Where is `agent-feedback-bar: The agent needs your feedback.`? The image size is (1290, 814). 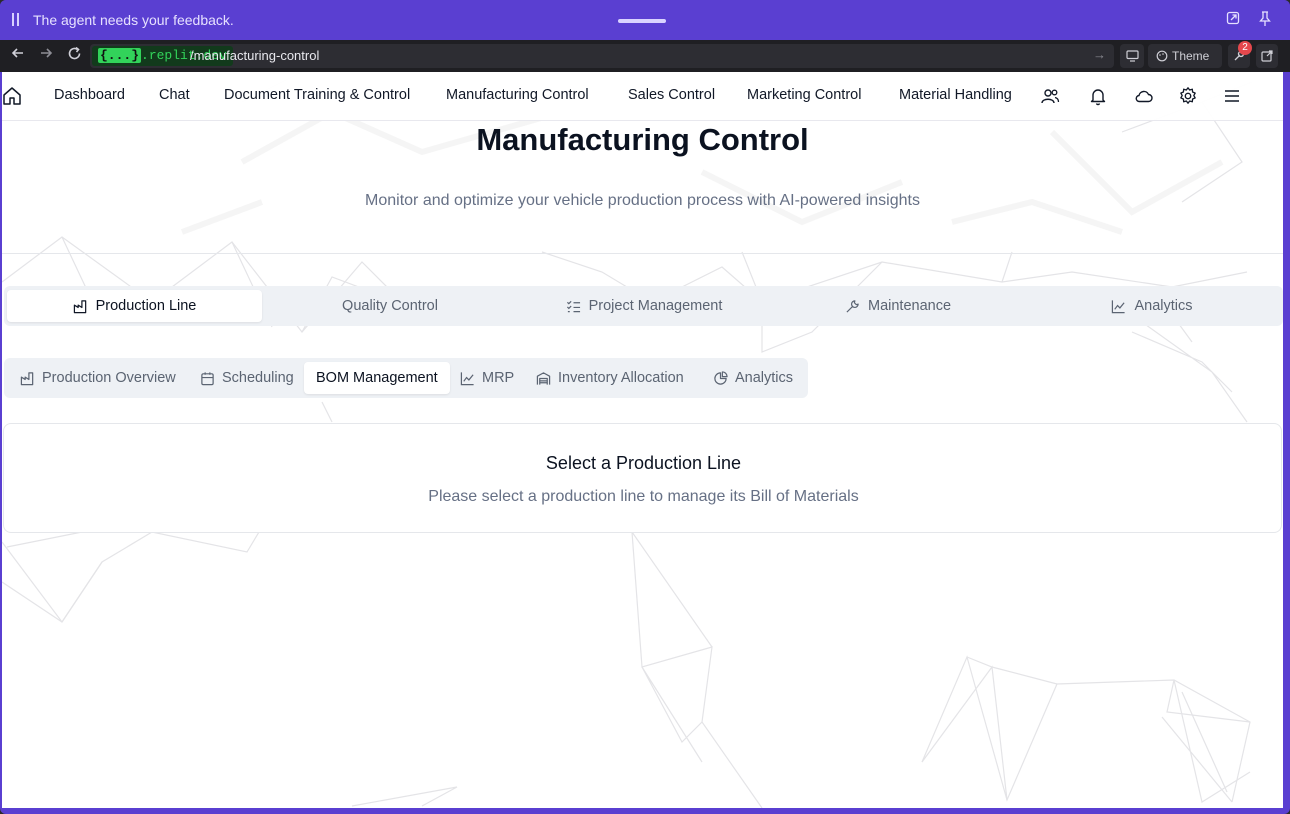
agent-feedback-bar: The agent needs your feedback. is located at coordinates (645, 20).